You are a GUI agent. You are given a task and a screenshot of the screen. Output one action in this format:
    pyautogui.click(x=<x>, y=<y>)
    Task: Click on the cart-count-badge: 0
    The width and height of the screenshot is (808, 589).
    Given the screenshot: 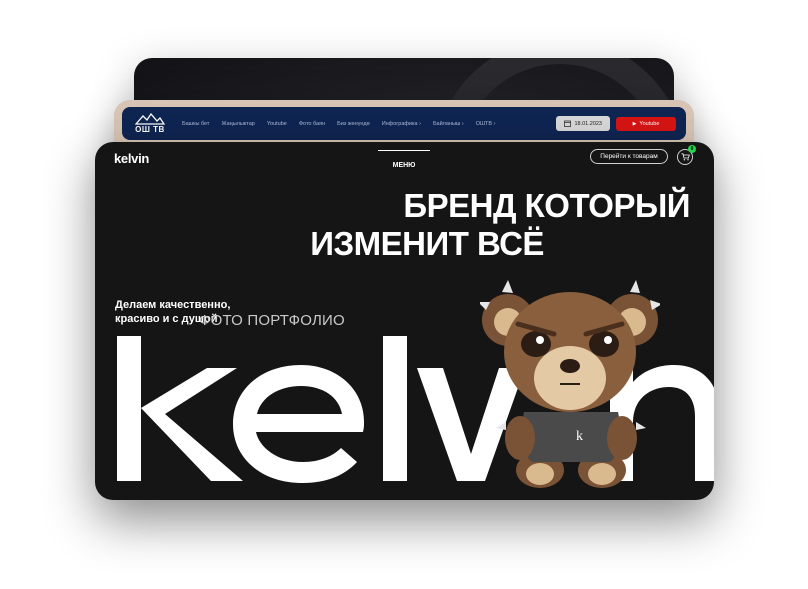 What is the action you would take?
    pyautogui.click(x=692, y=149)
    